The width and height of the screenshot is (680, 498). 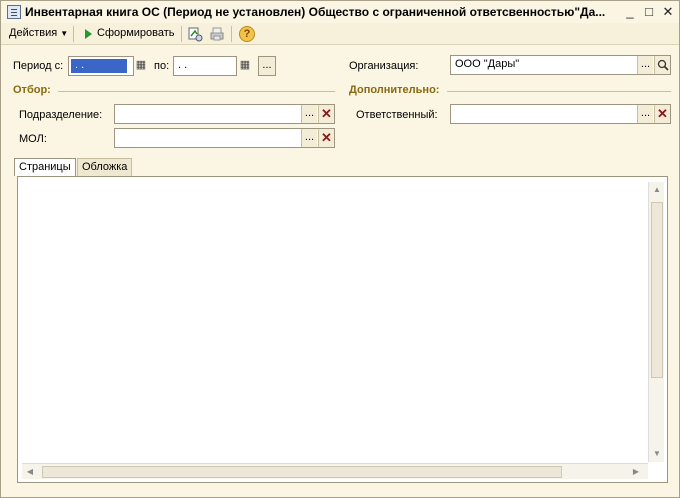 What do you see at coordinates (649, 12) in the screenshot?
I see `maximize-button: □` at bounding box center [649, 12].